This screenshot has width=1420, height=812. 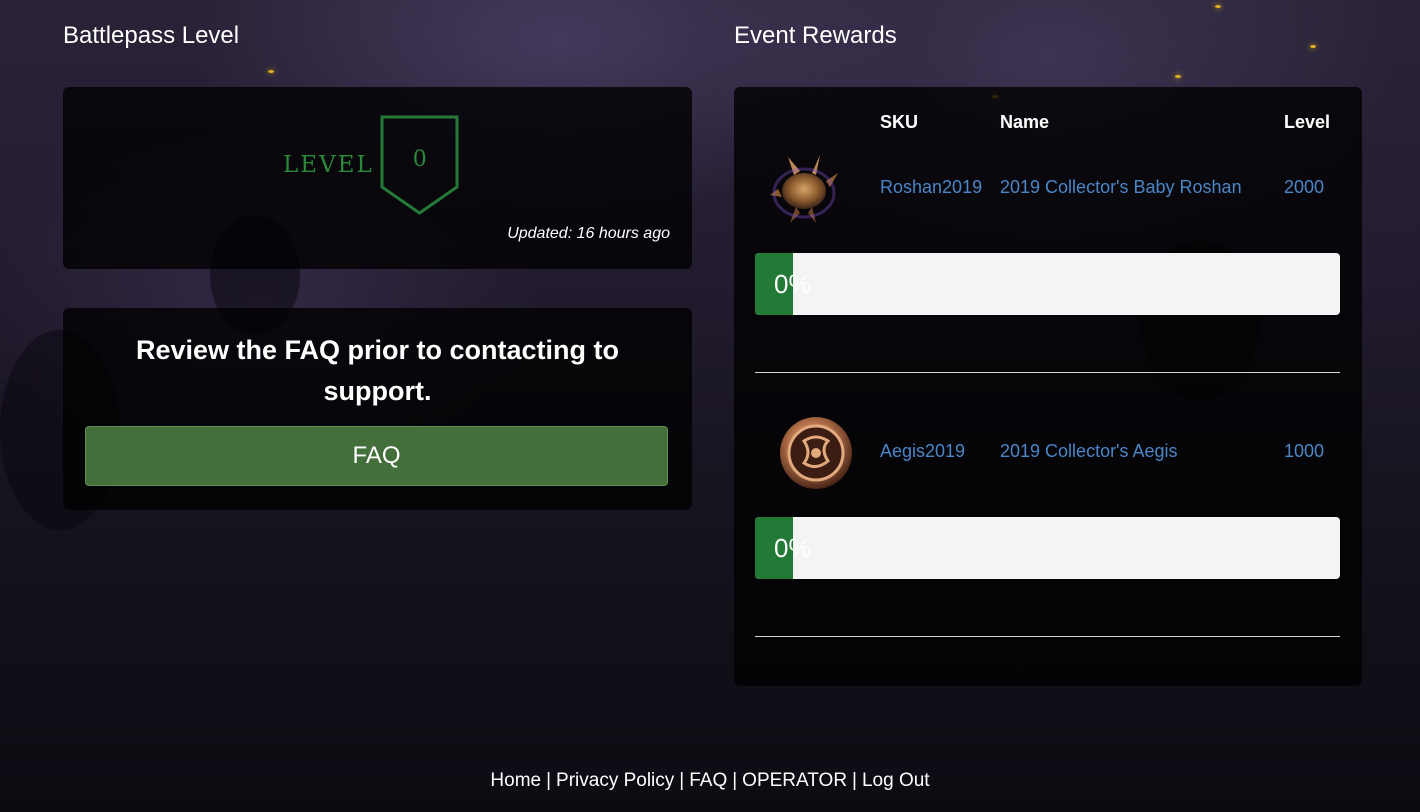 I want to click on shield-icon: 0, so click(x=420, y=165).